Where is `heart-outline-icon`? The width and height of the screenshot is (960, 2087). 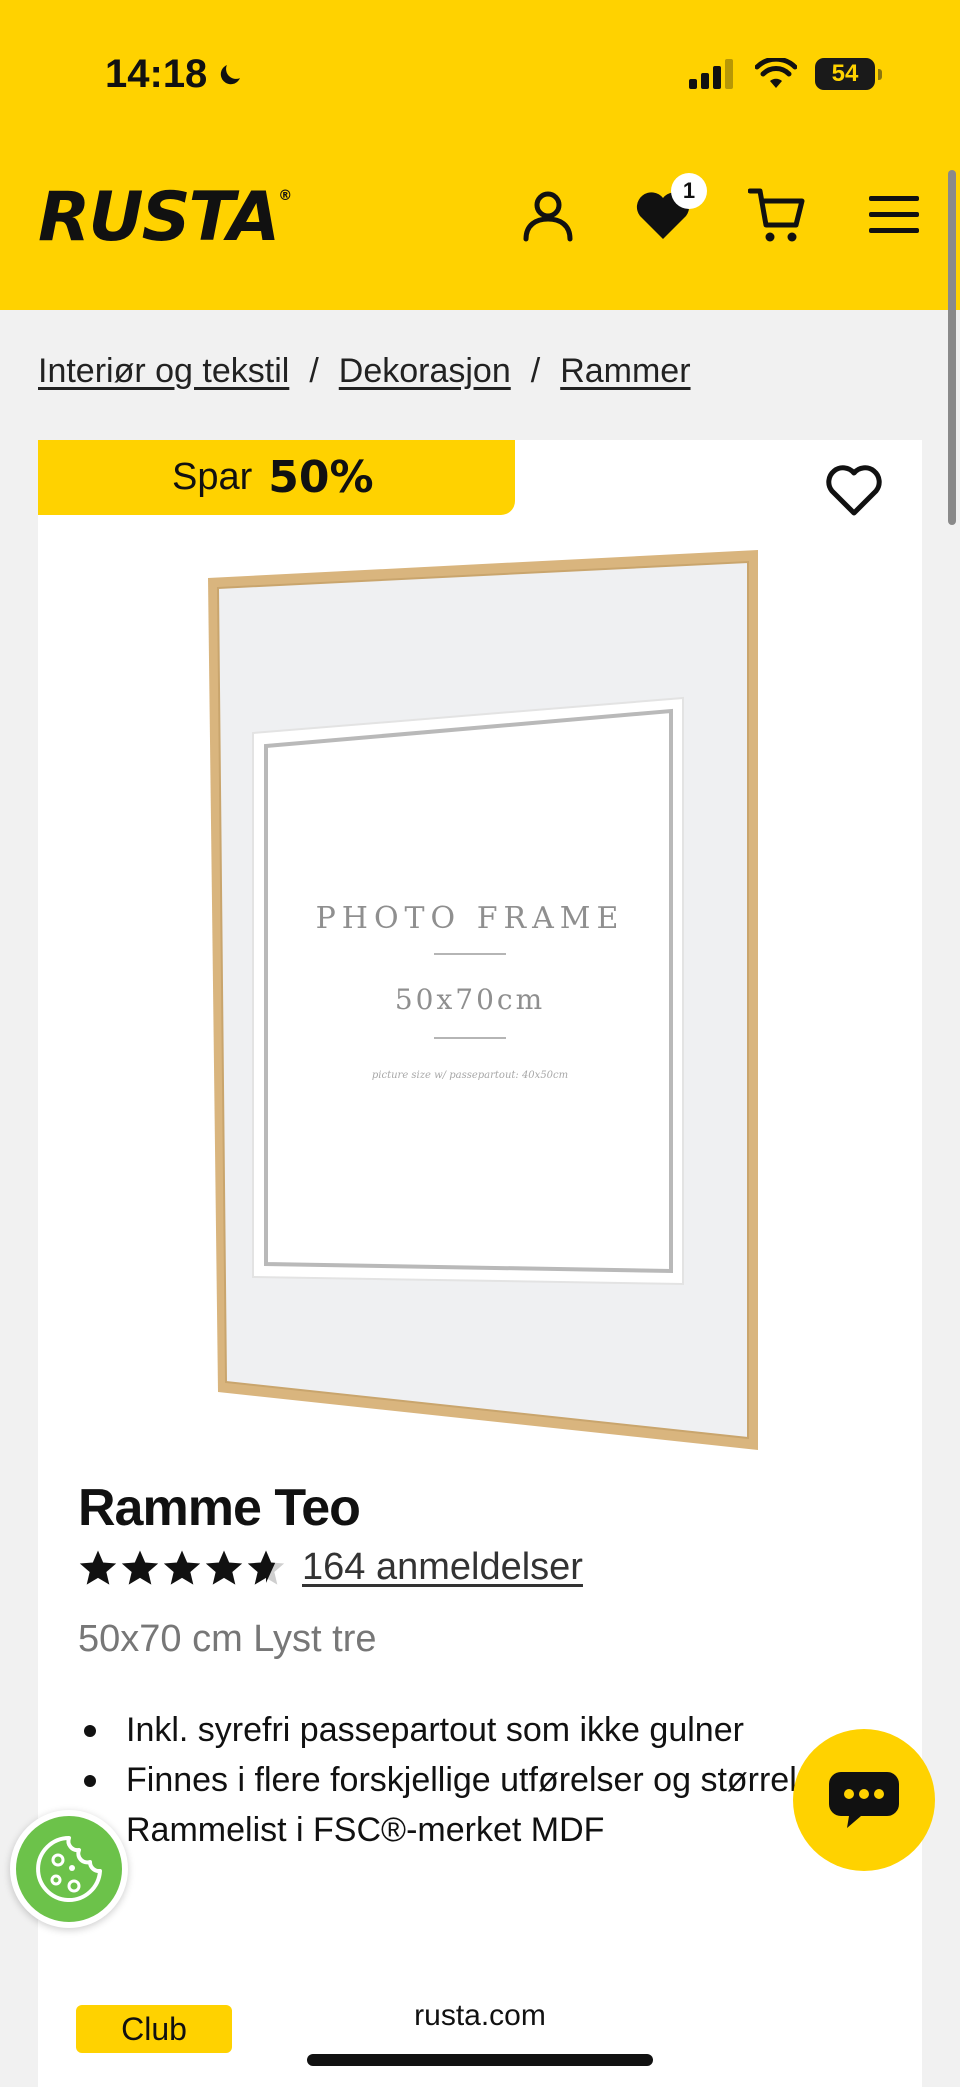 heart-outline-icon is located at coordinates (854, 490).